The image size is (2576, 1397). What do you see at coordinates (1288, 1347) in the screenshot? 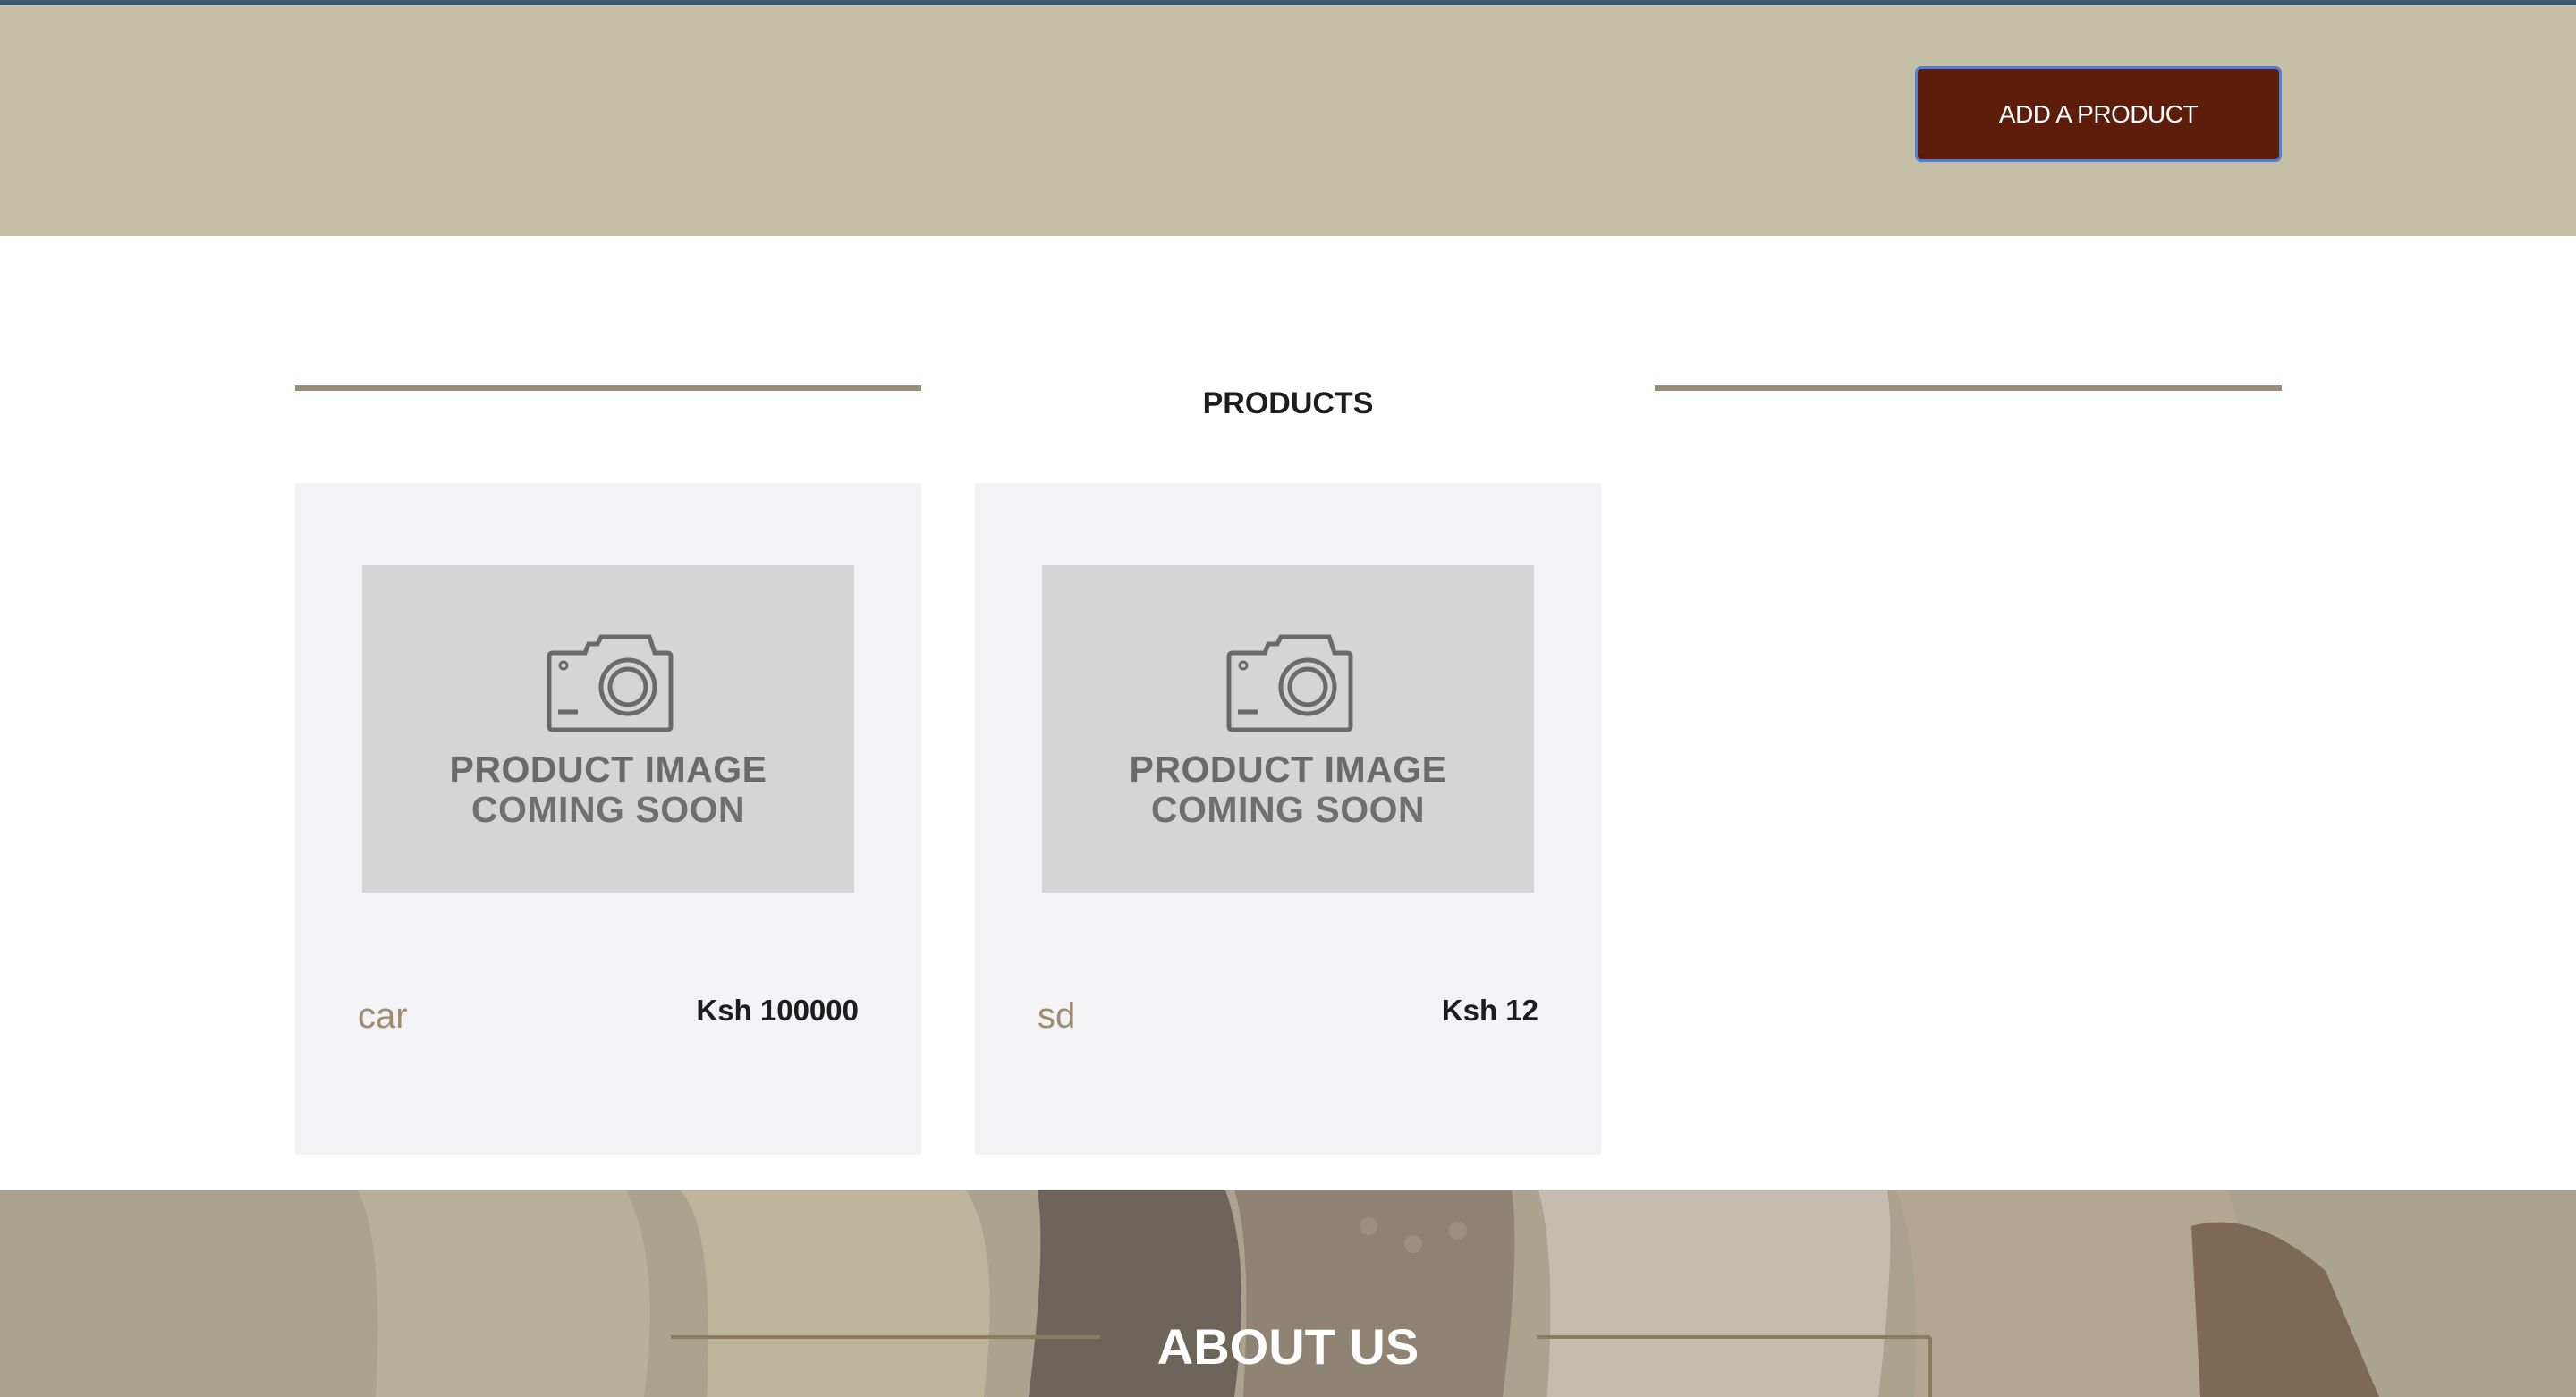
I see `about-heading: ABOUT US` at bounding box center [1288, 1347].